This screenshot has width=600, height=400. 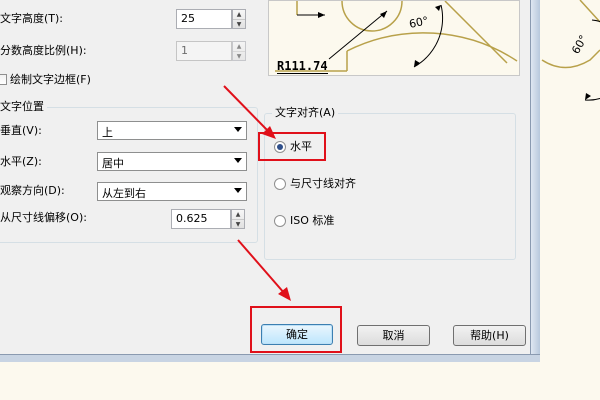 I want to click on annotation-arrows, so click(x=257, y=193).